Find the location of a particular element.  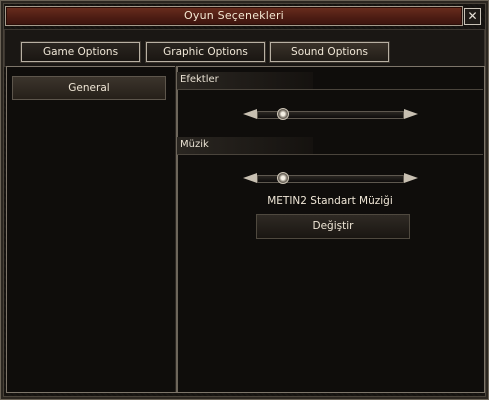

effects-section-label: Efektler is located at coordinates (245, 81).